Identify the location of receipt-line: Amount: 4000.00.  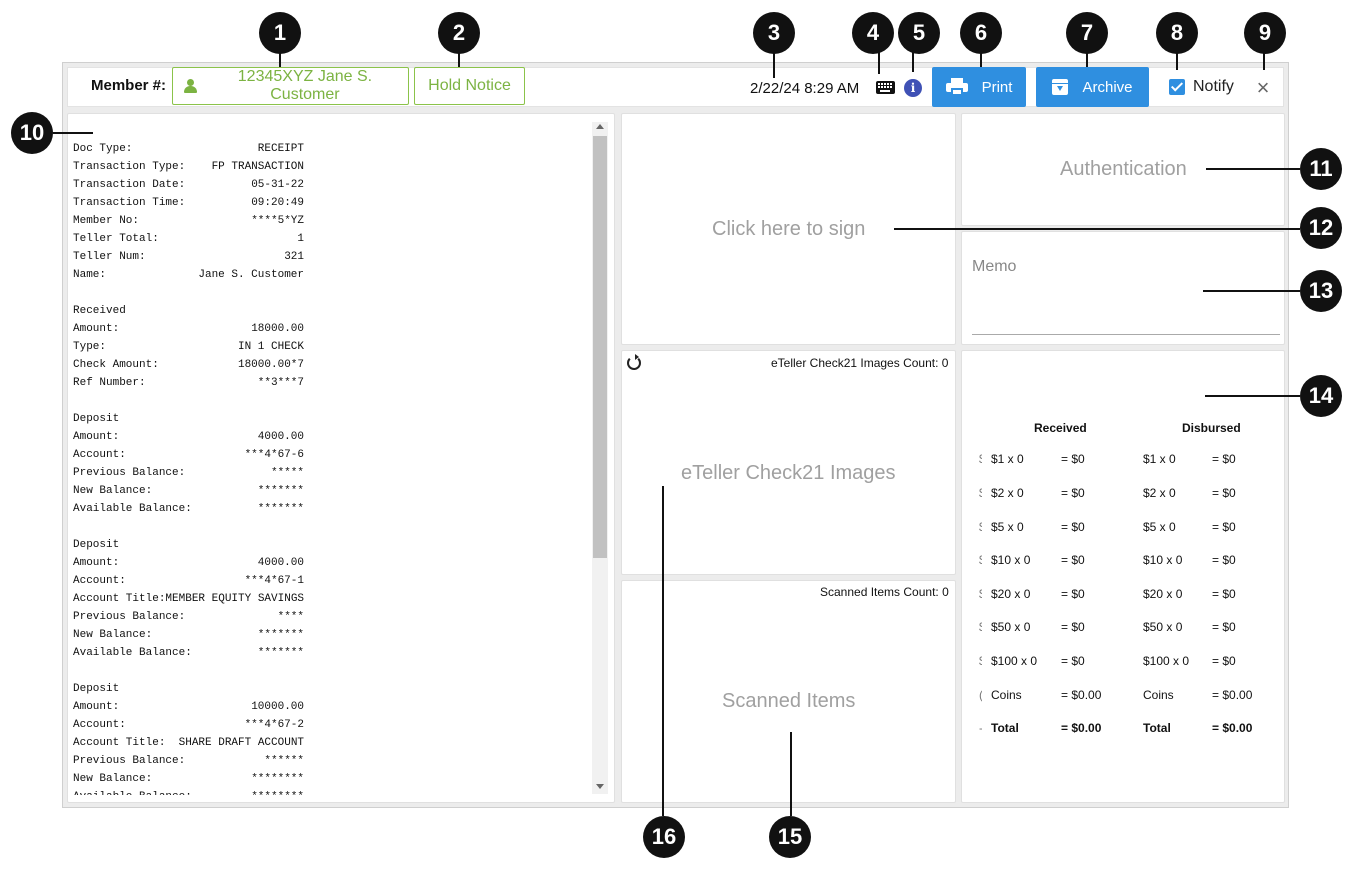
(188, 437).